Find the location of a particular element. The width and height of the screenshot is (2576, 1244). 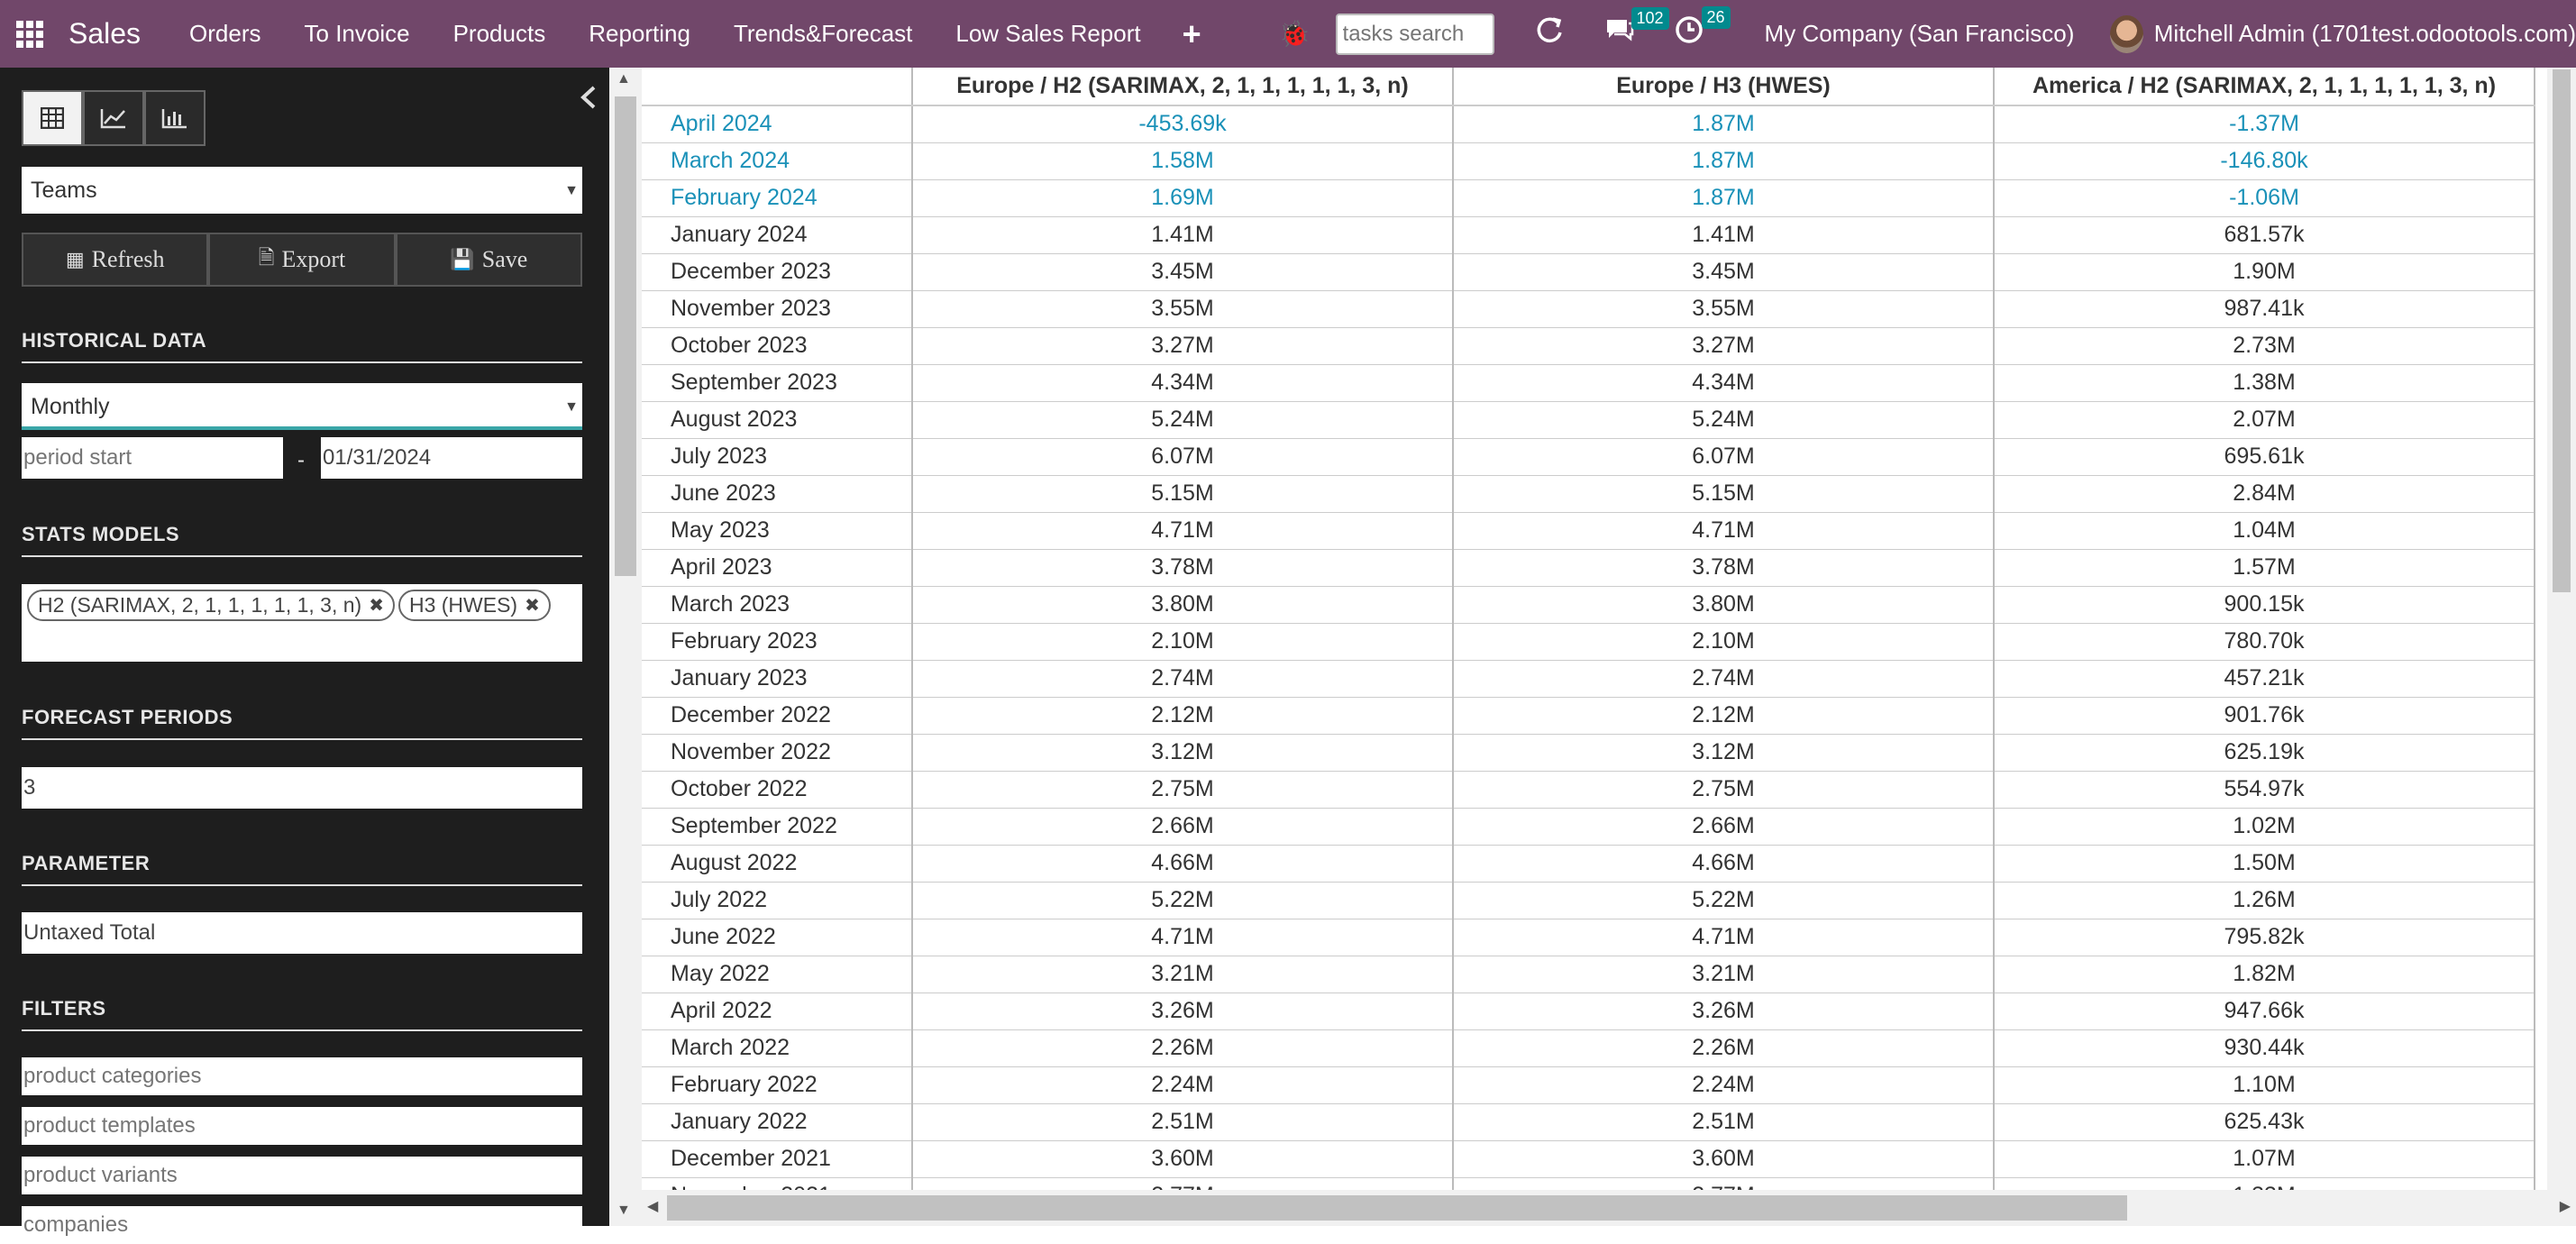

value-cell: 3.80M is located at coordinates (1183, 605).